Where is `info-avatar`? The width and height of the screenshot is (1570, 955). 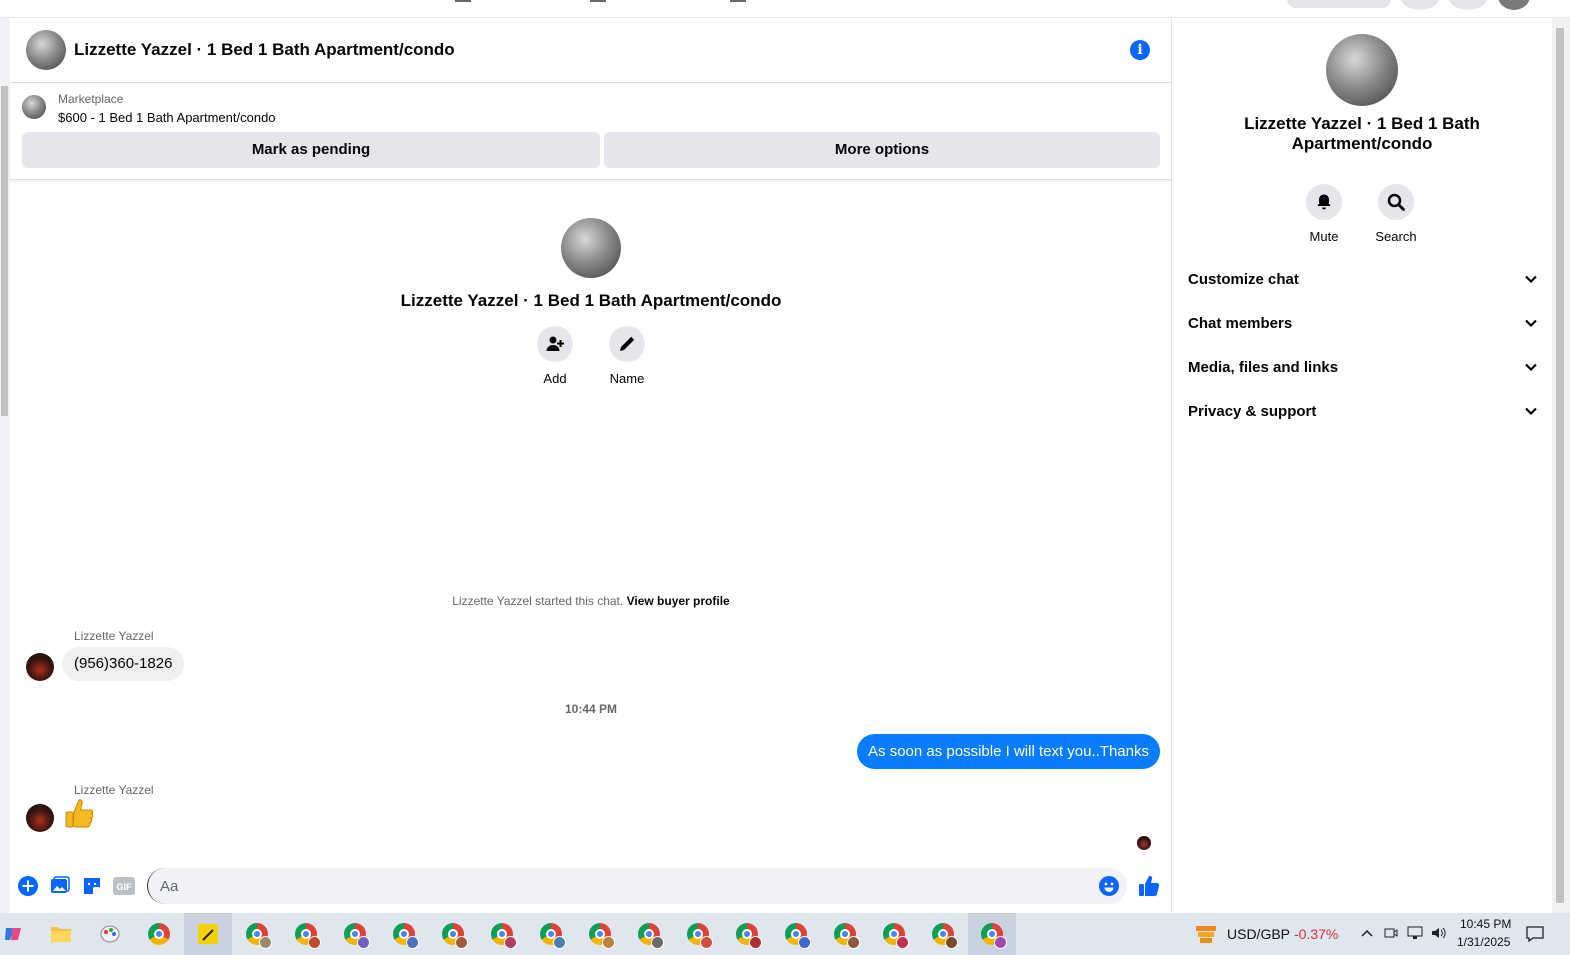 info-avatar is located at coordinates (1362, 70).